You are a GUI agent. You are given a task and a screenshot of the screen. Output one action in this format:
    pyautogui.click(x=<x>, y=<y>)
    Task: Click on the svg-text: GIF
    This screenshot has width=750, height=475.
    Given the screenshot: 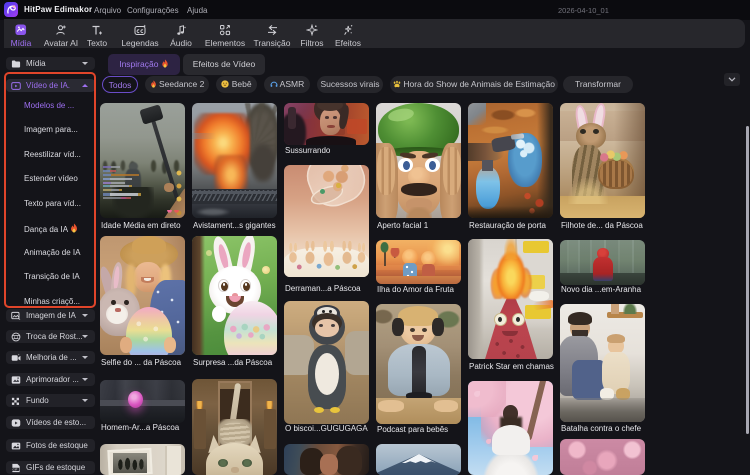 What is the action you would take?
    pyautogui.click(x=15, y=469)
    